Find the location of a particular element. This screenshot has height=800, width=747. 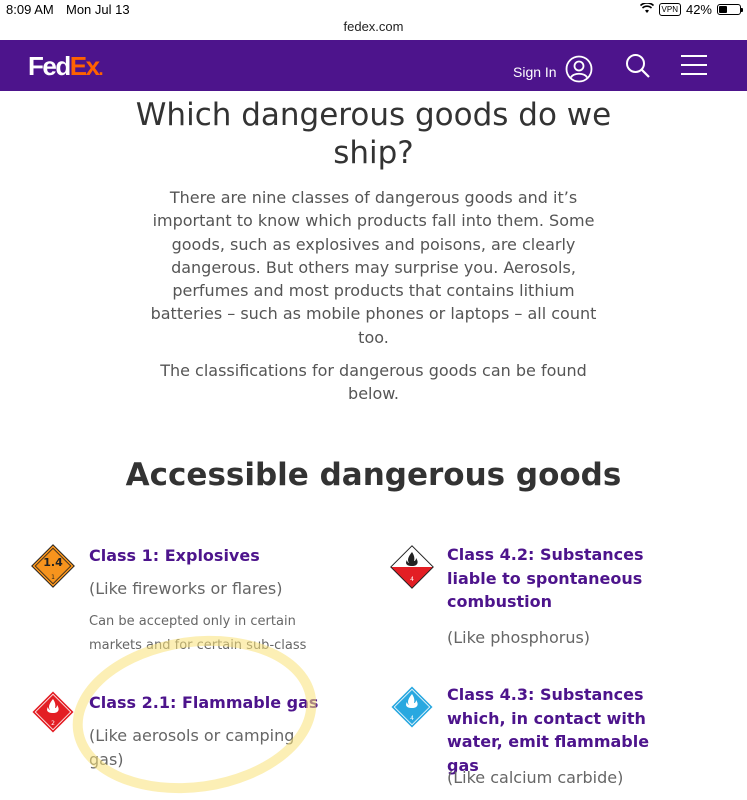

wifi-icon is located at coordinates (646, 9).